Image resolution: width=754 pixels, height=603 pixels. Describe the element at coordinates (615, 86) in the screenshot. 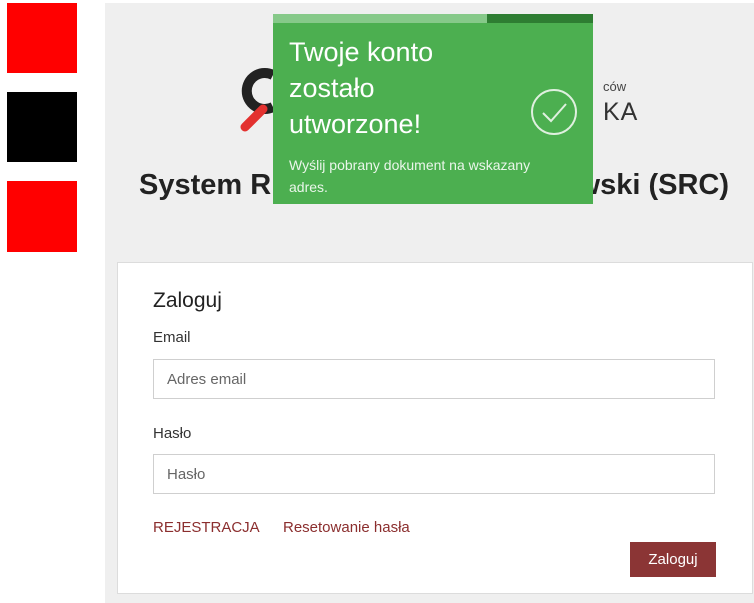

I see `logo-text-small: ców` at that location.